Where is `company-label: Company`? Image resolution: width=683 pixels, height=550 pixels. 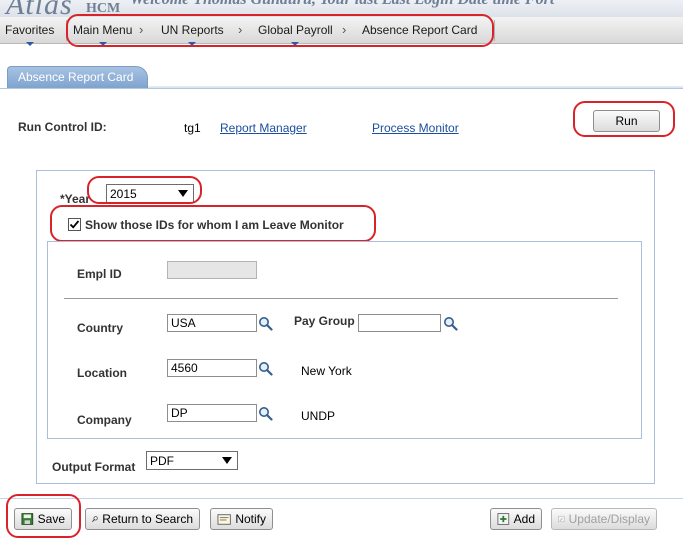
company-label: Company is located at coordinates (104, 420).